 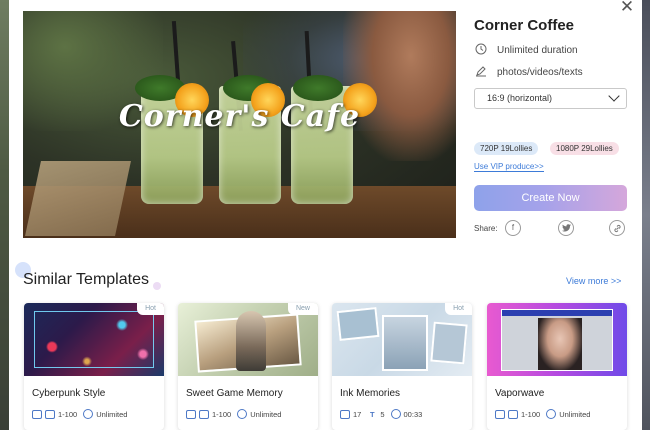 I want to click on template-card-sweet-game-memory: New Sweet Game Memory 1-100 Unlimited, so click(x=248, y=366).